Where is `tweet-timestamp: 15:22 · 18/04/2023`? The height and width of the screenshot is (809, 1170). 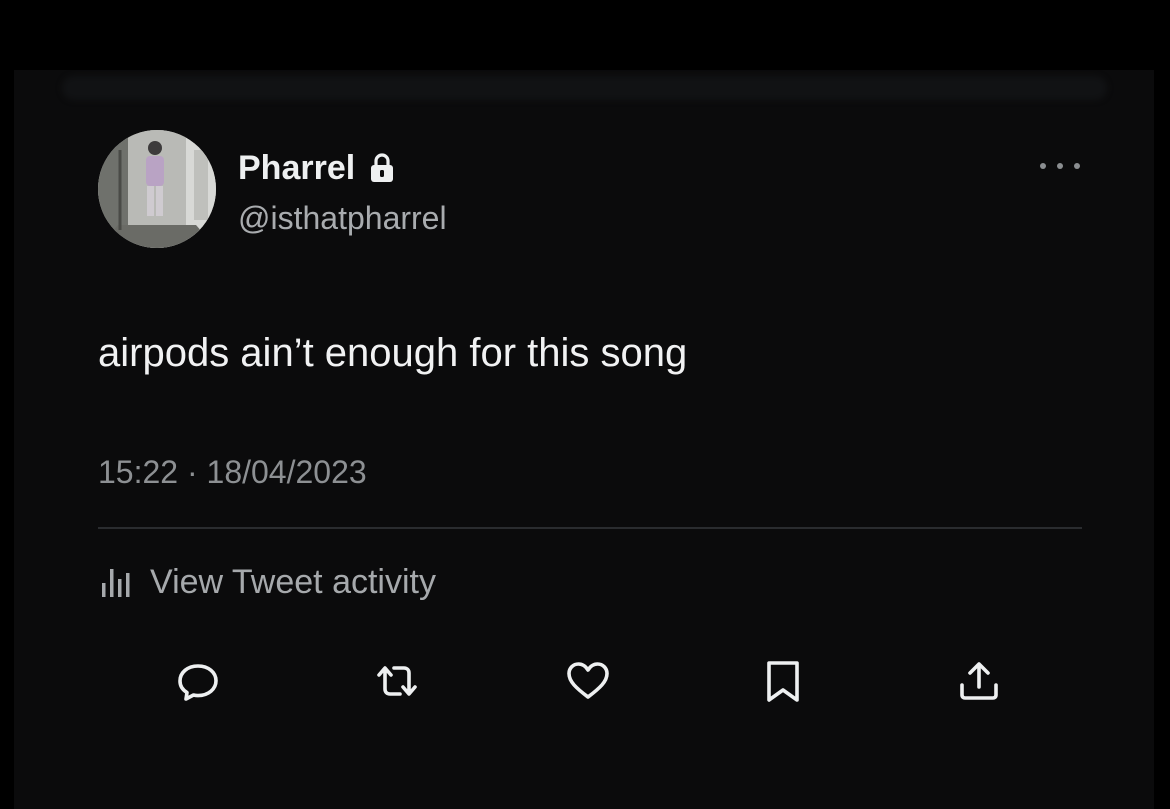 tweet-timestamp: 15:22 · 18/04/2023 is located at coordinates (232, 472).